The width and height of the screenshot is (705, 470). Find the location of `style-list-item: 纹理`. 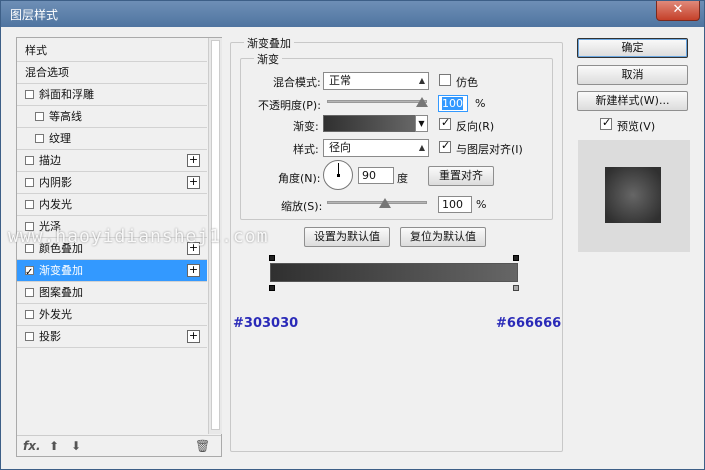

style-list-item: 纹理 is located at coordinates (112, 139).